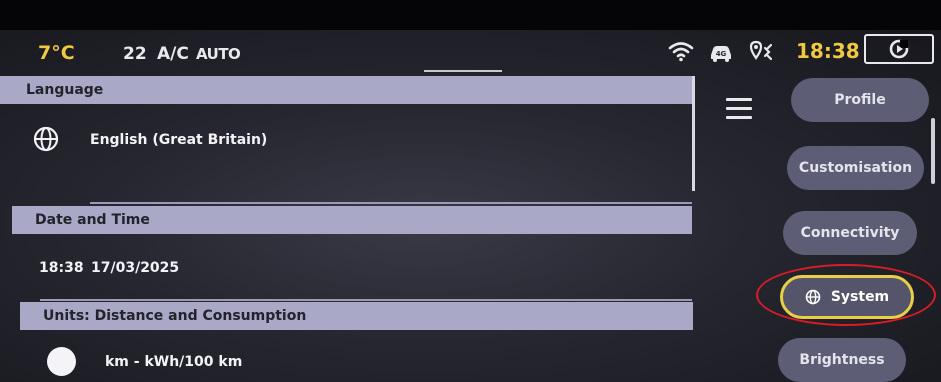 The image size is (941, 382). Describe the element at coordinates (761, 50) in the screenshot. I see `location-sync-icon` at that location.